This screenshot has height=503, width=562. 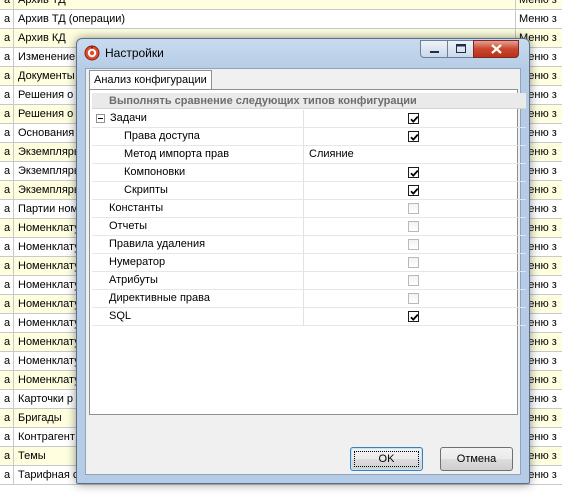 What do you see at coordinates (309, 227) in the screenshot?
I see `grid-row: Отчеты` at bounding box center [309, 227].